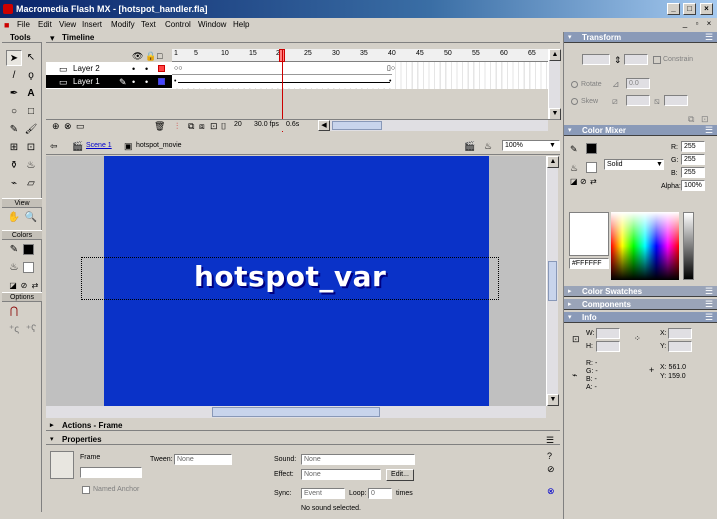  I want to click on components-header: Components, so click(640, 304).